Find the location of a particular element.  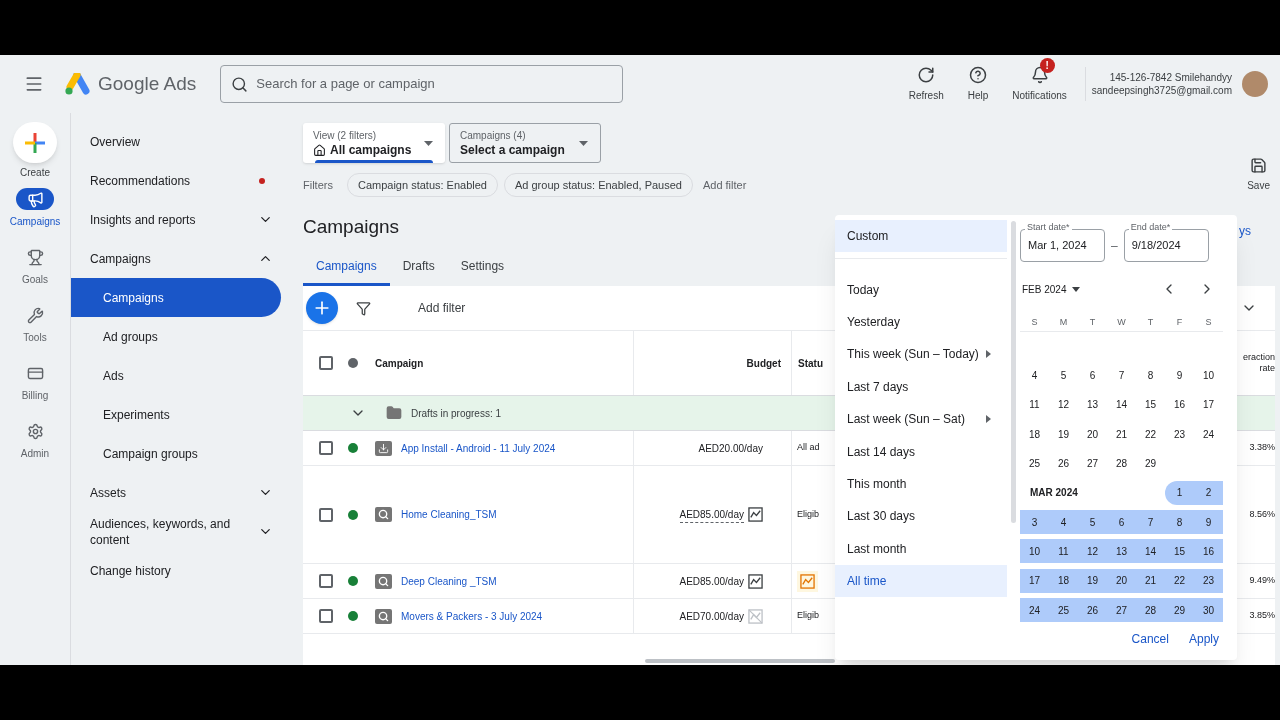

calendar-day: 10 is located at coordinates (1034, 551).